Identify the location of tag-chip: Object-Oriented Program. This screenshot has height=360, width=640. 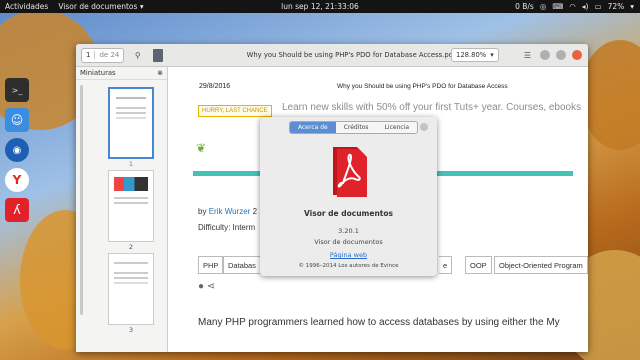
(541, 265).